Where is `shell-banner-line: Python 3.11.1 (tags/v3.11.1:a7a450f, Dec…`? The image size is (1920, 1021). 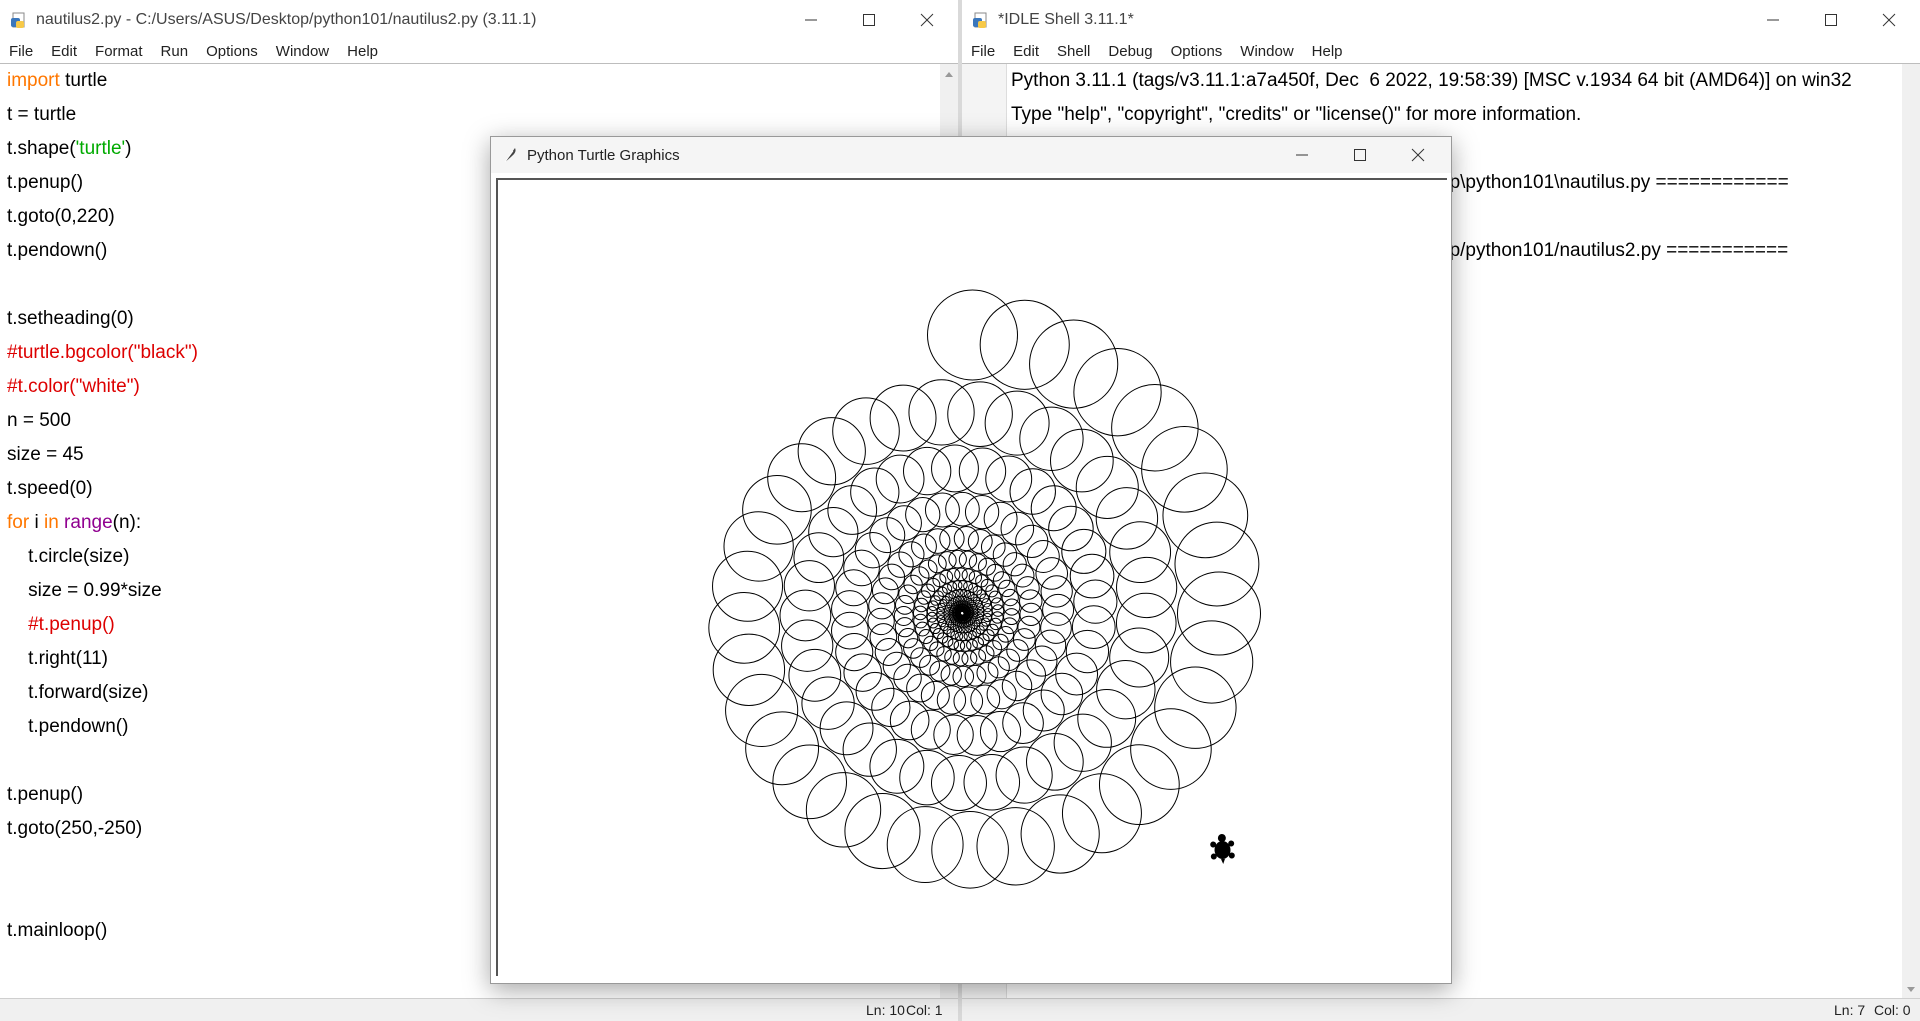
shell-banner-line: Python 3.11.1 (tags/v3.11.1:a7a450f, Dec… is located at coordinates (1431, 80).